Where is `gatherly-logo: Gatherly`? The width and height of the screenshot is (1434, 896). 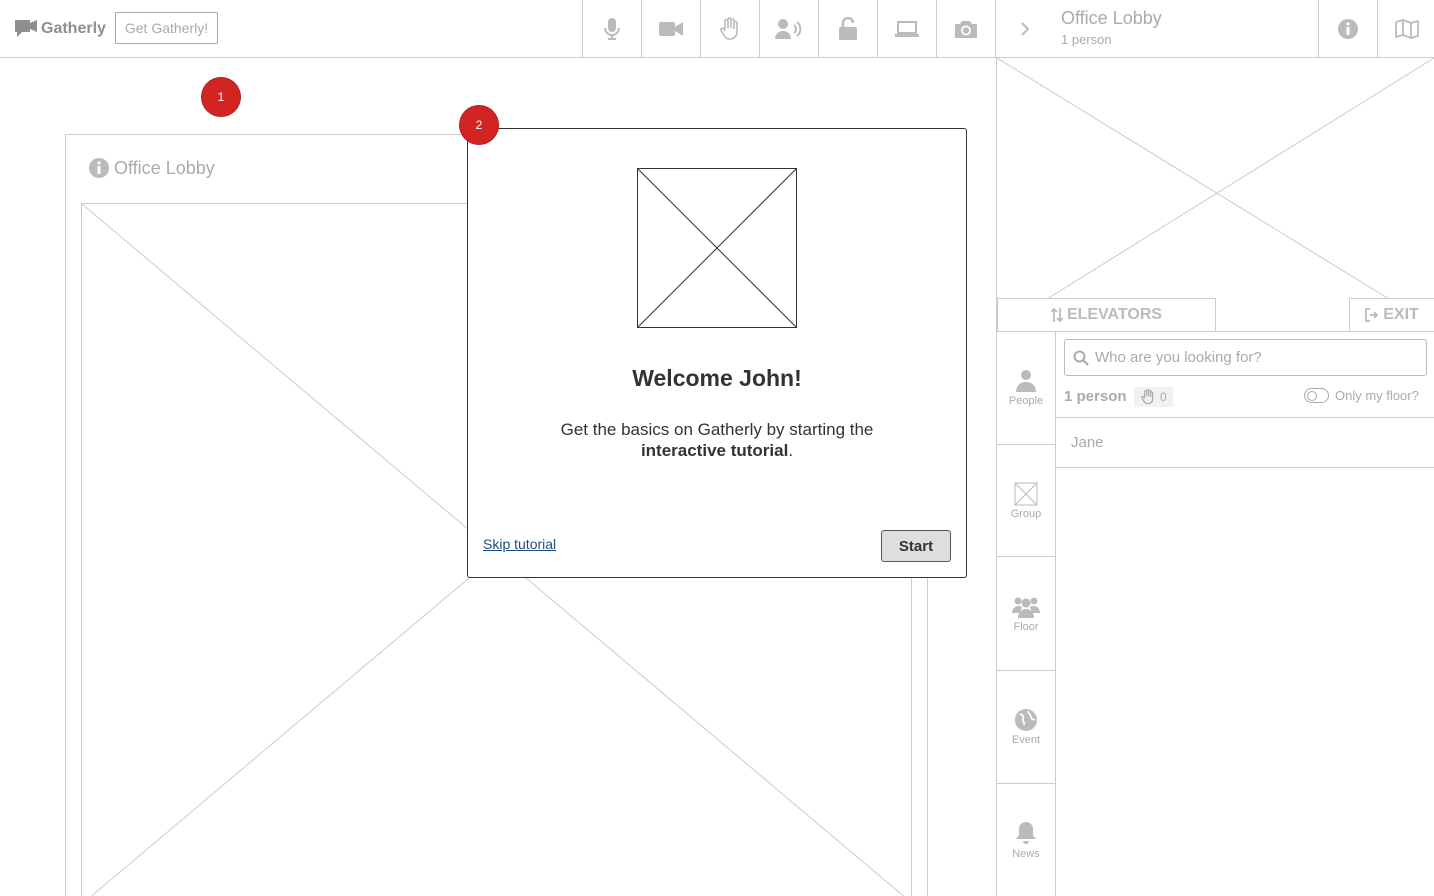 gatherly-logo: Gatherly is located at coordinates (59, 29).